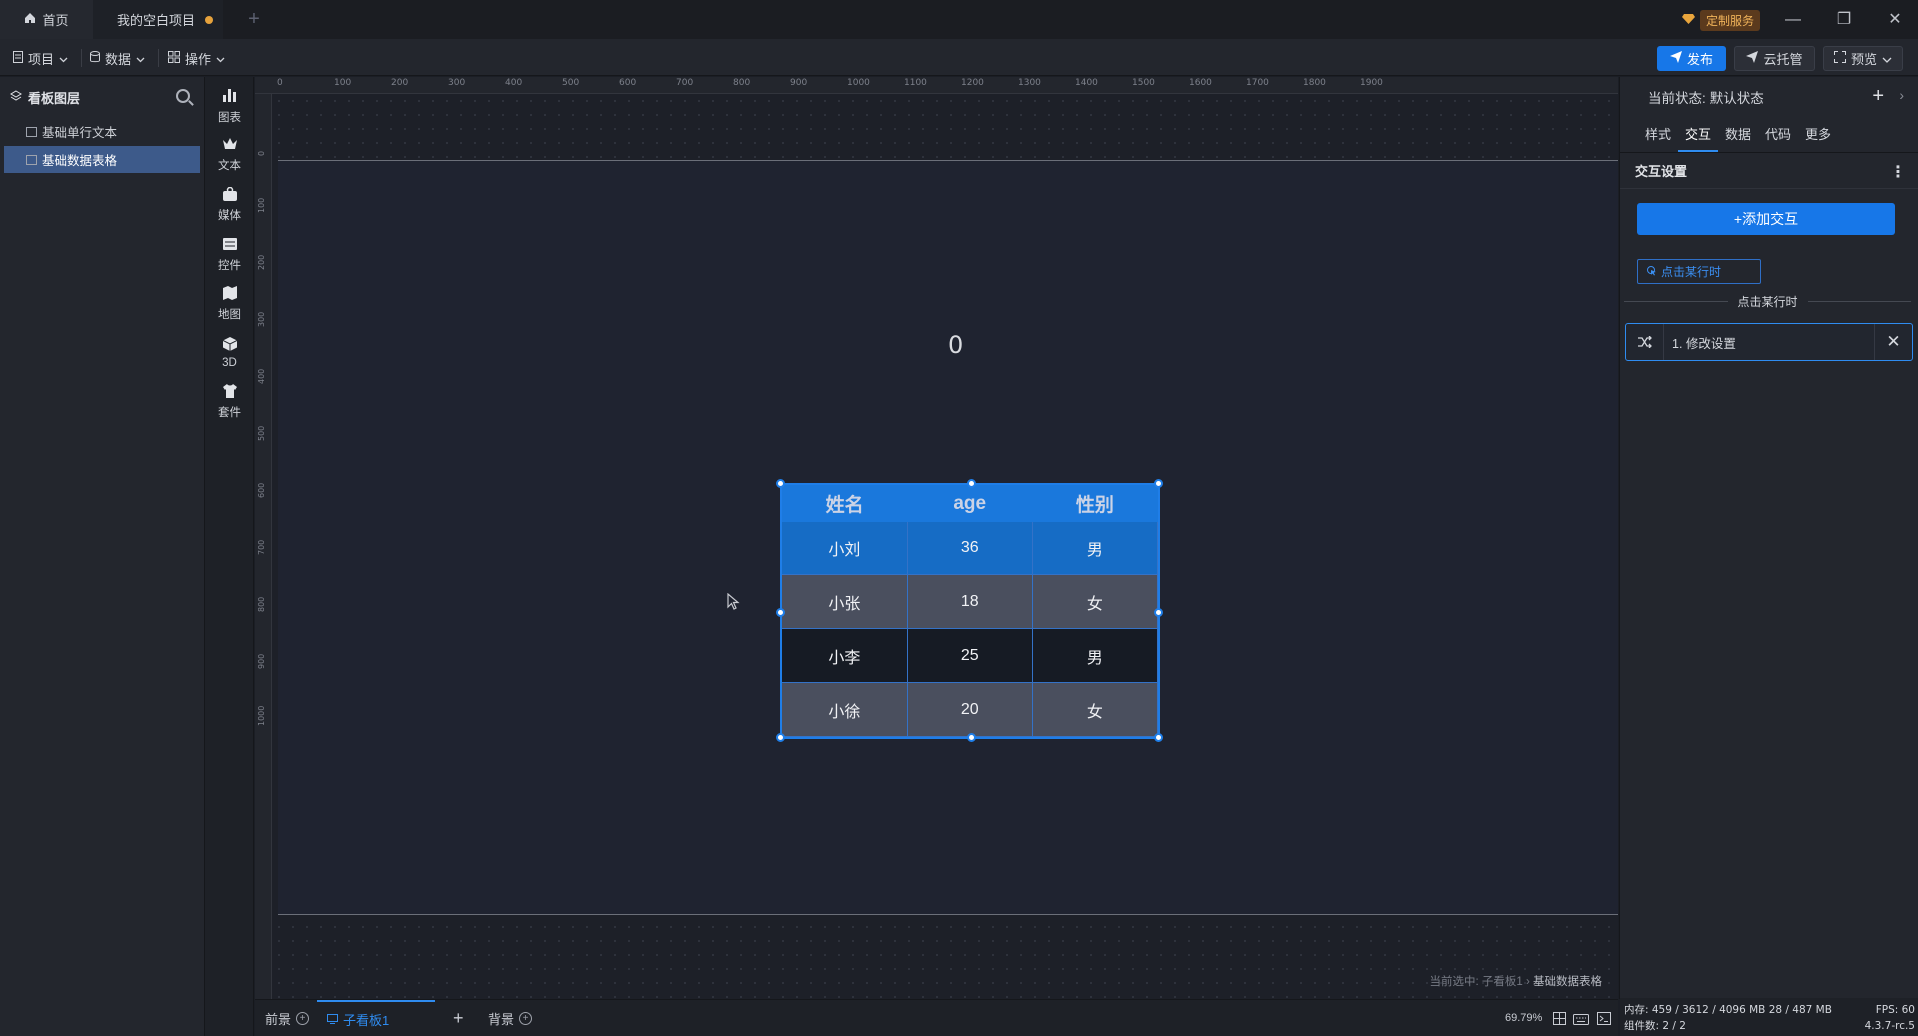 This screenshot has width=1918, height=1036. What do you see at coordinates (229, 363) in the screenshot?
I see `rail-item-label: 3D` at bounding box center [229, 363].